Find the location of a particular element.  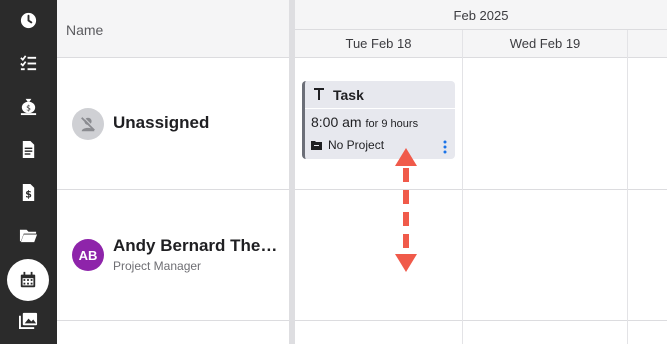

month-label: Feb 2025 is located at coordinates (481, 15).